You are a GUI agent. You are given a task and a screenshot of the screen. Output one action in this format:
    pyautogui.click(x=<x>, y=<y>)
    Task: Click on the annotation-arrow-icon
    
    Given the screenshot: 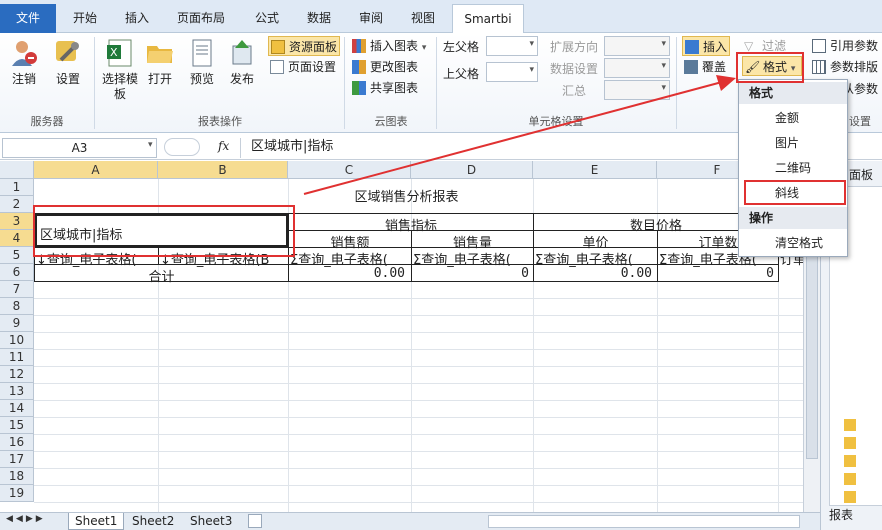 What is the action you would take?
    pyautogui.click(x=519, y=135)
    